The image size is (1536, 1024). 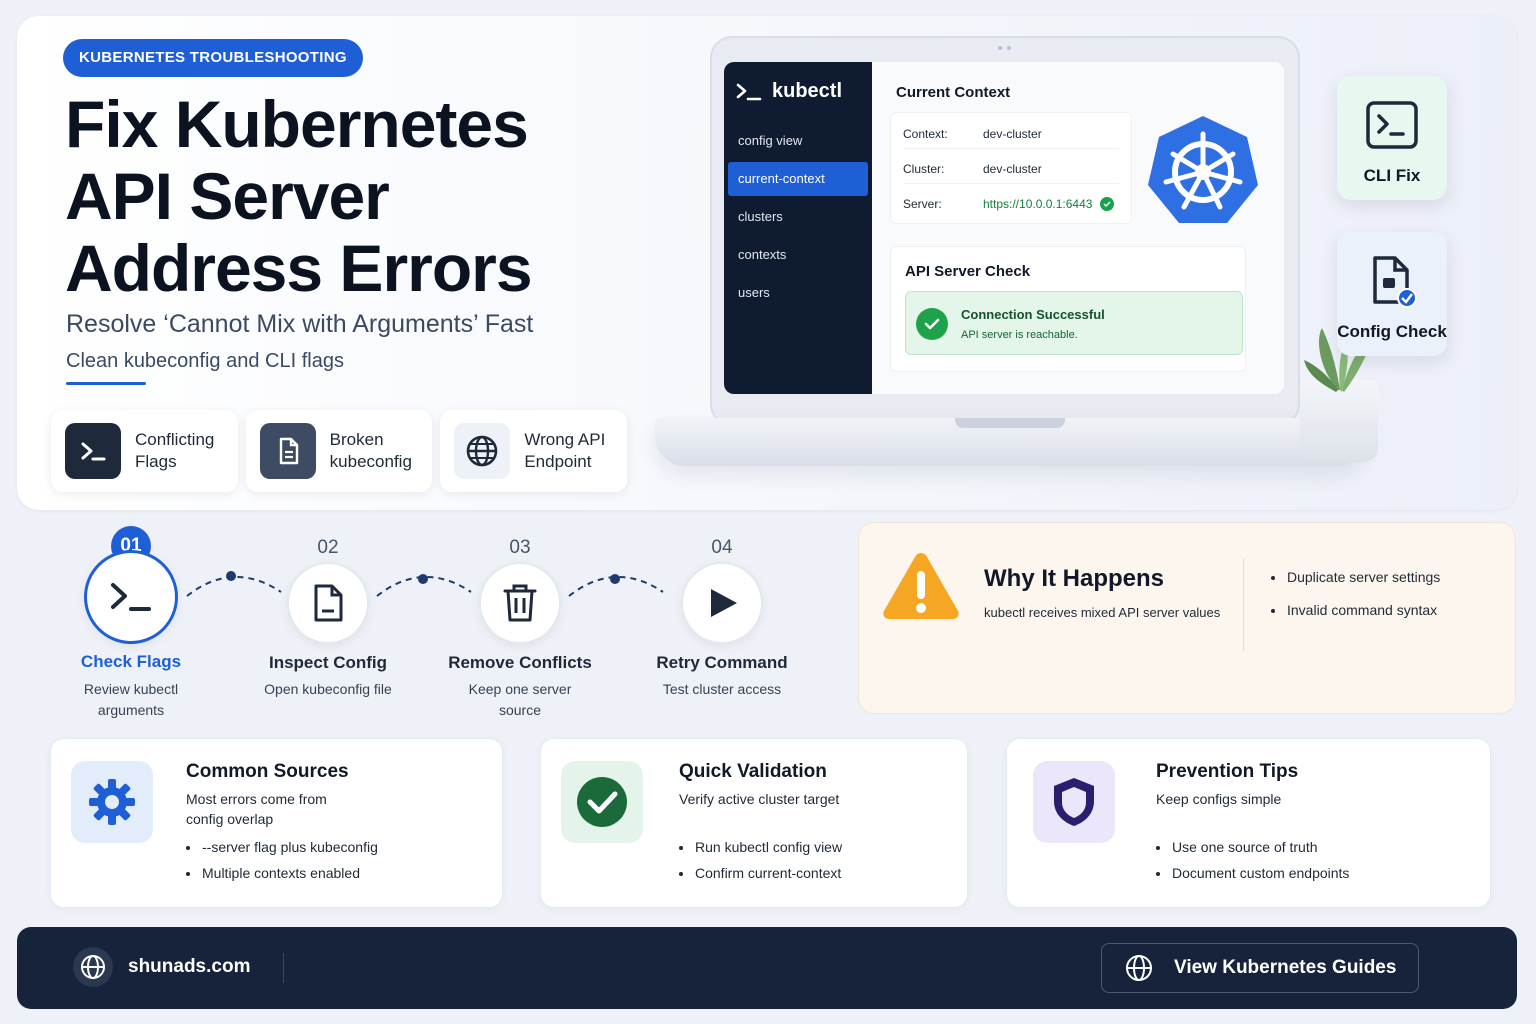 I want to click on list-item-text: Multiple contexts enabled, so click(x=281, y=873).